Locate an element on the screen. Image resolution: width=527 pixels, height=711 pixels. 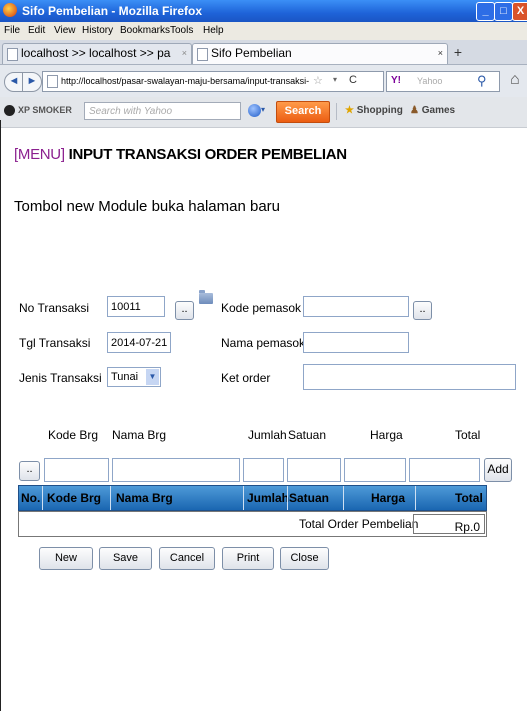
menu-view: View is located at coordinates (65, 30).